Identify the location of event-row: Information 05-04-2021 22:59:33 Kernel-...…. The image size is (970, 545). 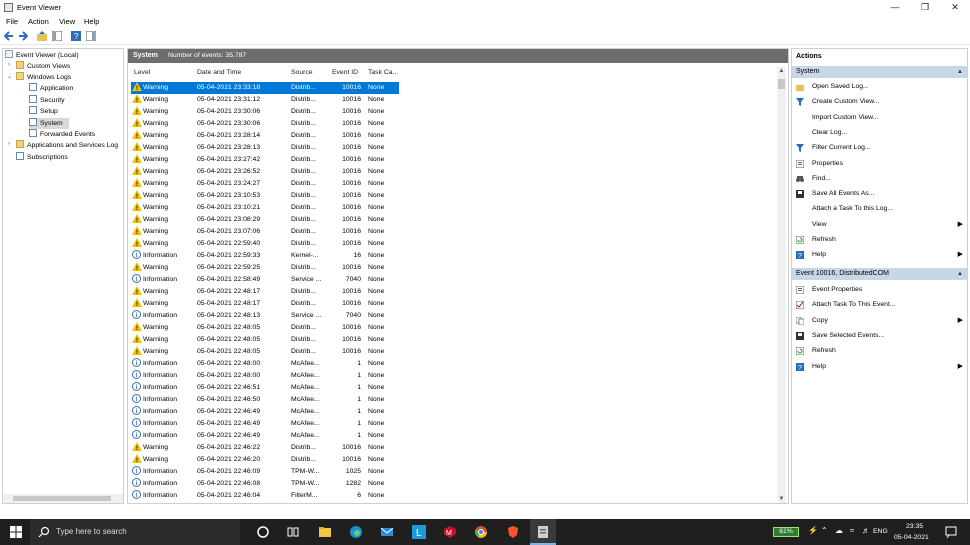
(453, 256).